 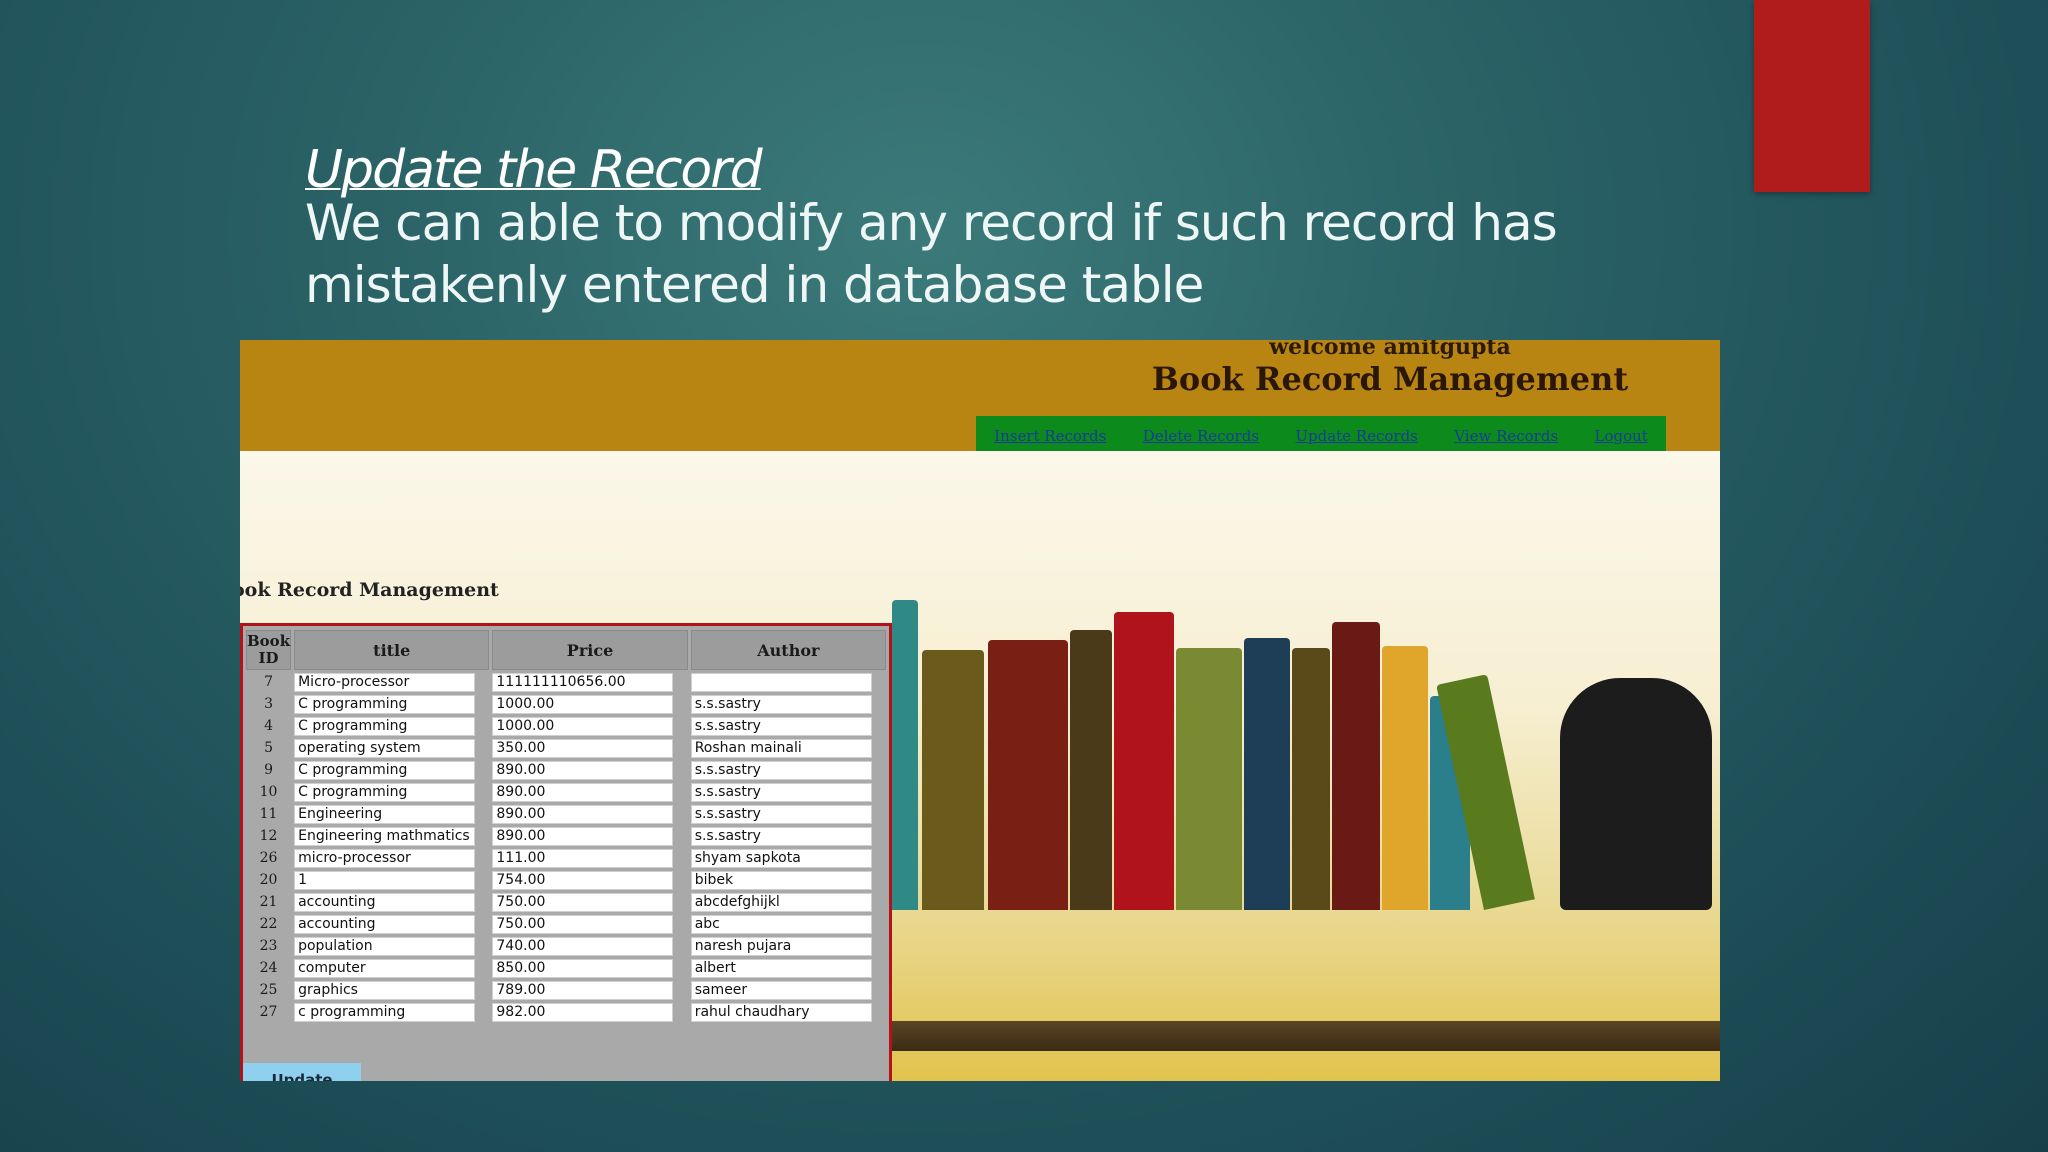 I want to click on update-button: Update, so click(x=302, y=1072).